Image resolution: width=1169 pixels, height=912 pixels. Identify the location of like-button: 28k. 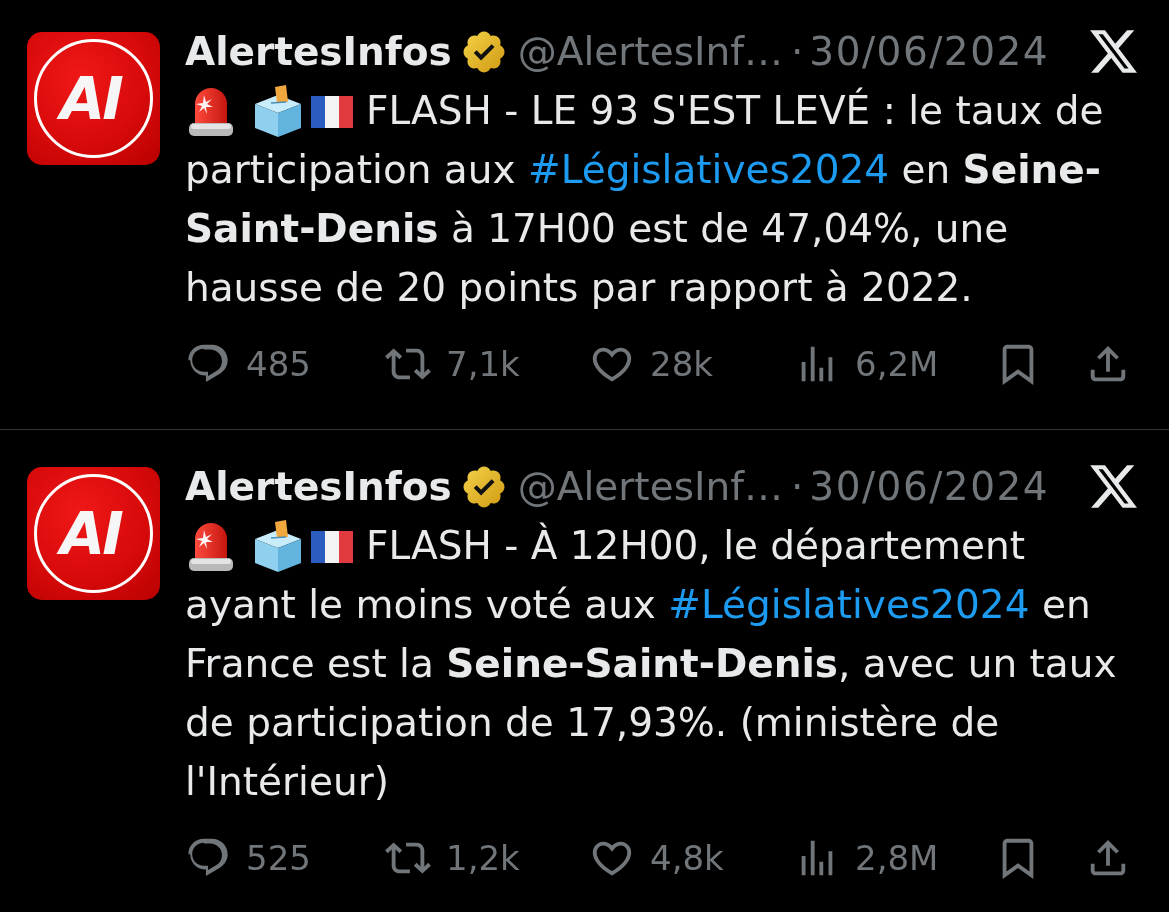
(651, 364).